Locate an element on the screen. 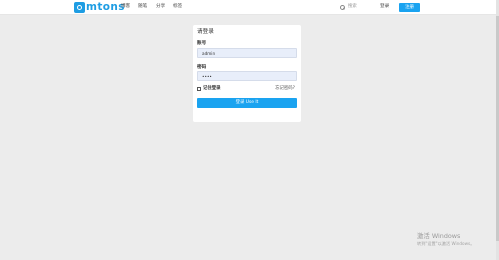 The height and width of the screenshot is (260, 499). username-field: admin is located at coordinates (247, 53).